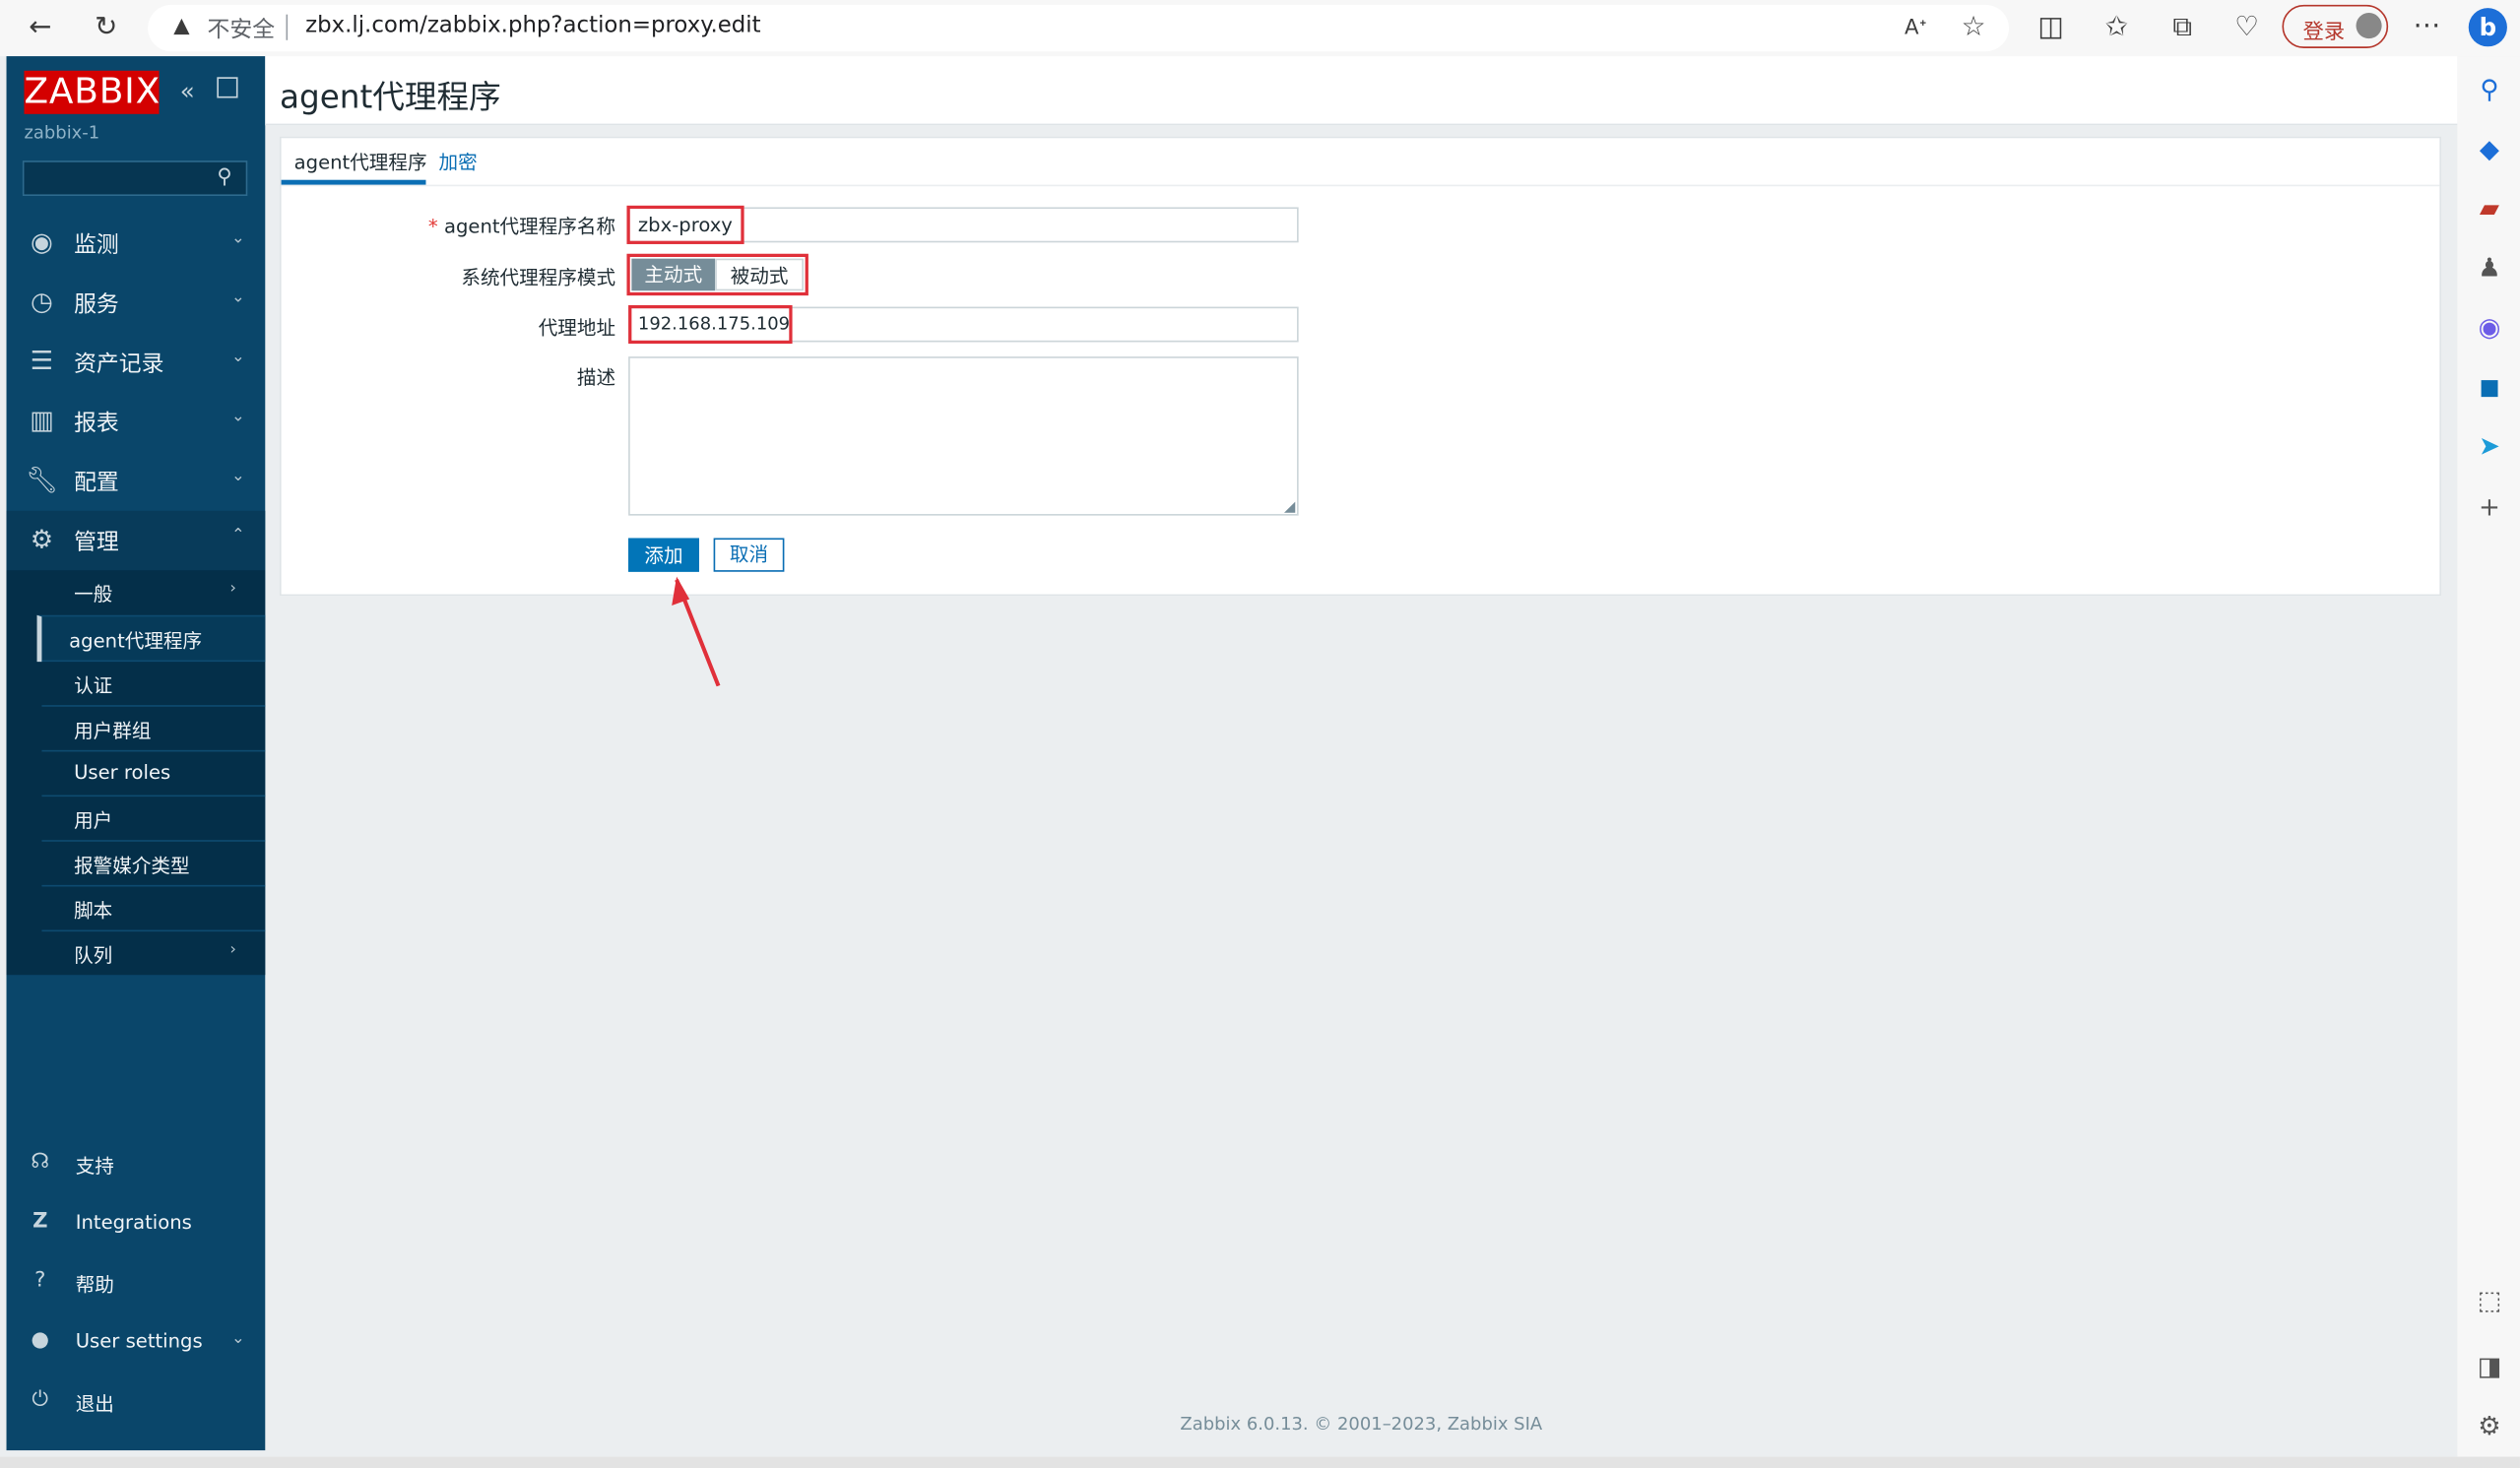  What do you see at coordinates (696, 632) in the screenshot?
I see `annotation-arrow-icon` at bounding box center [696, 632].